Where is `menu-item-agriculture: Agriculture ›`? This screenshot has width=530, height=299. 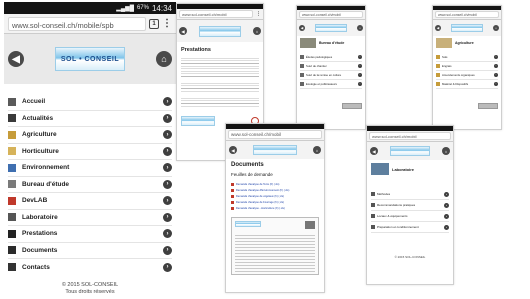 menu-item-agriculture: Agriculture › is located at coordinates (90, 135).